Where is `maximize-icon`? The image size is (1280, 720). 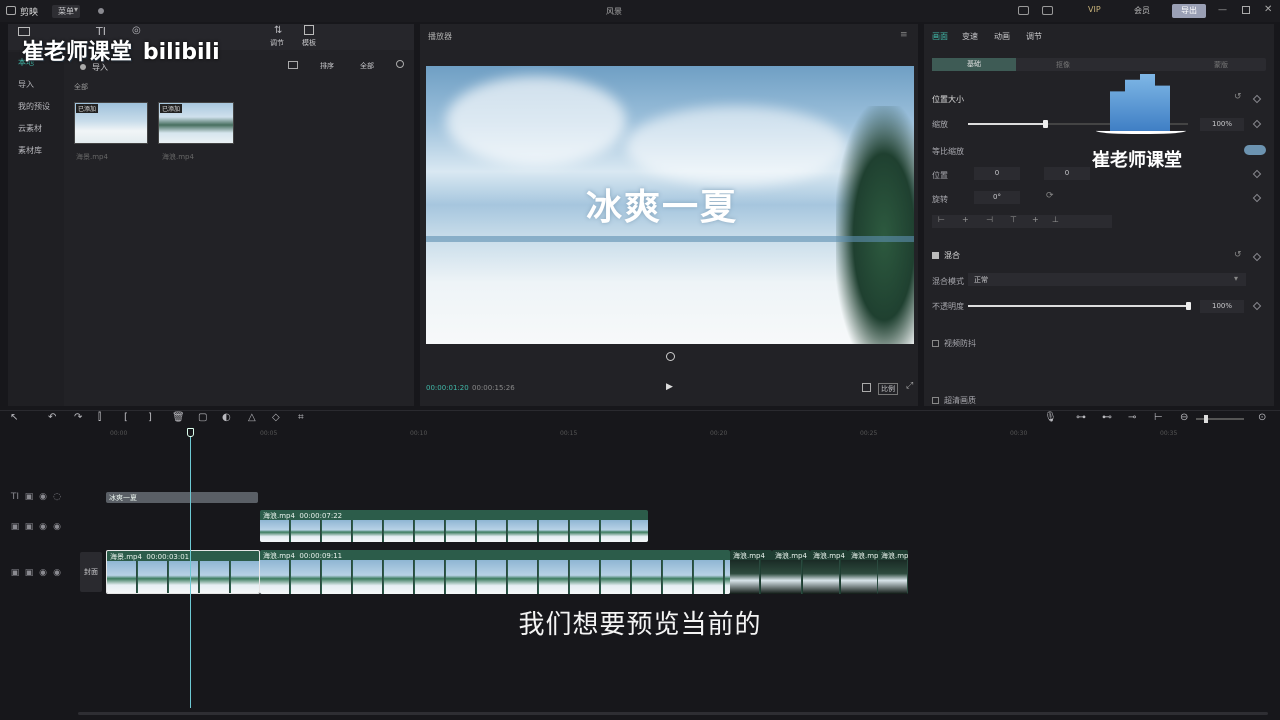
maximize-icon is located at coordinates (1246, 10).